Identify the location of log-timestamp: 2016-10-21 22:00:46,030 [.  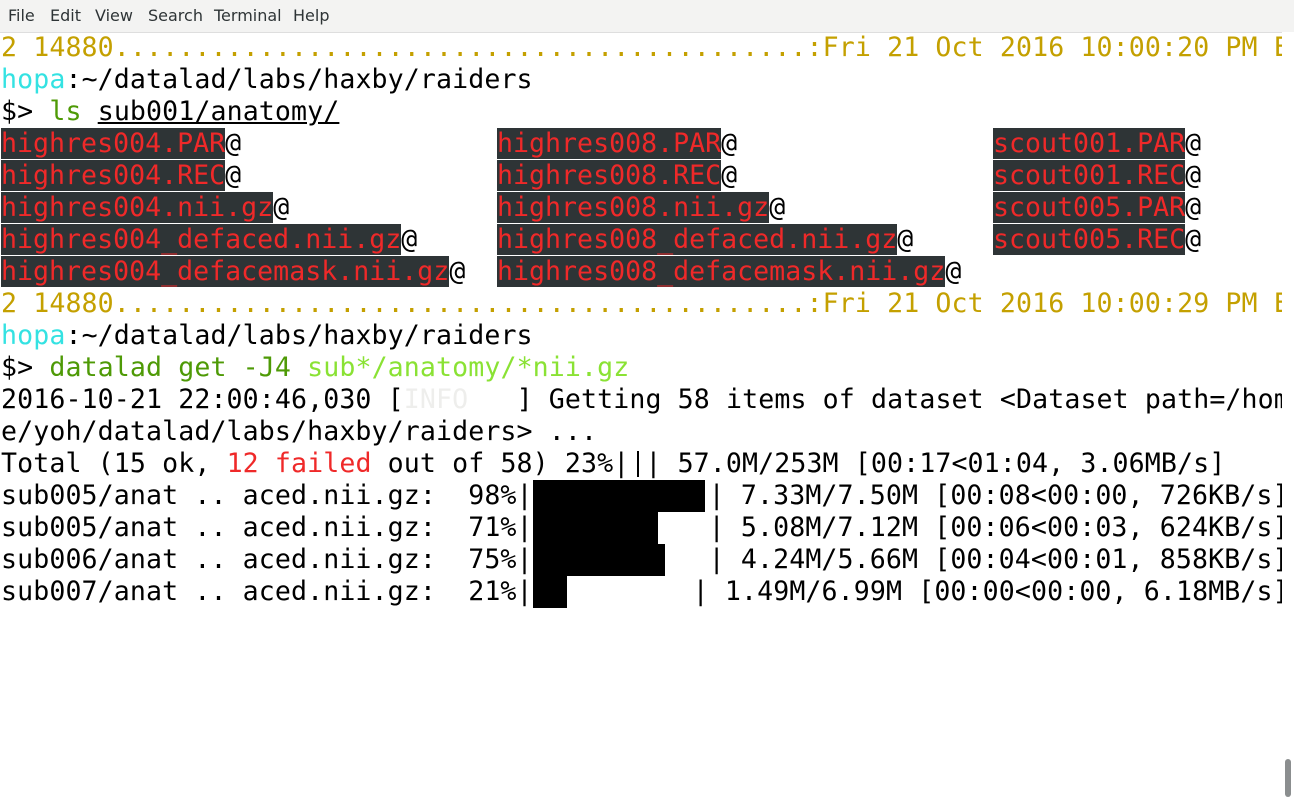
(202, 399).